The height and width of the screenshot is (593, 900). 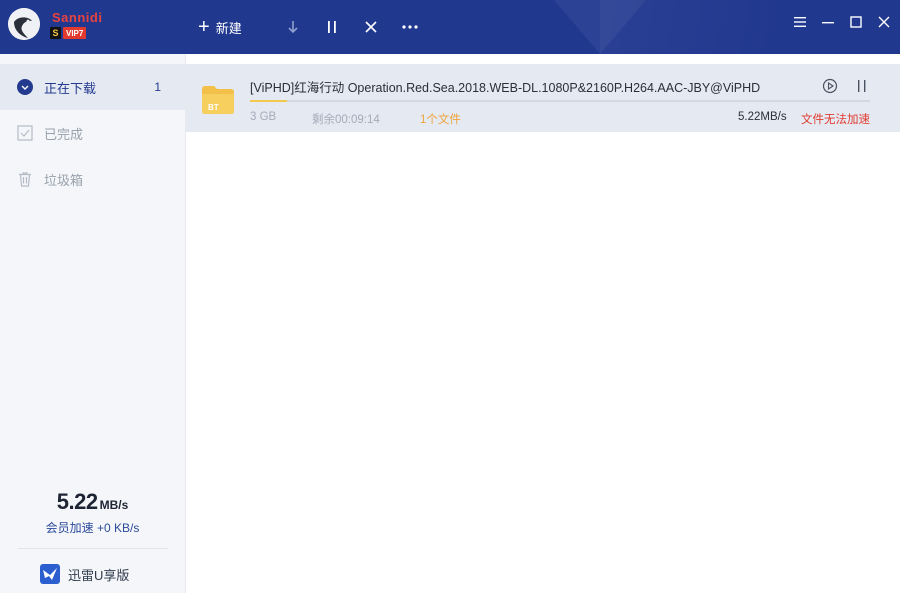 I want to click on divider, so click(x=93, y=548).